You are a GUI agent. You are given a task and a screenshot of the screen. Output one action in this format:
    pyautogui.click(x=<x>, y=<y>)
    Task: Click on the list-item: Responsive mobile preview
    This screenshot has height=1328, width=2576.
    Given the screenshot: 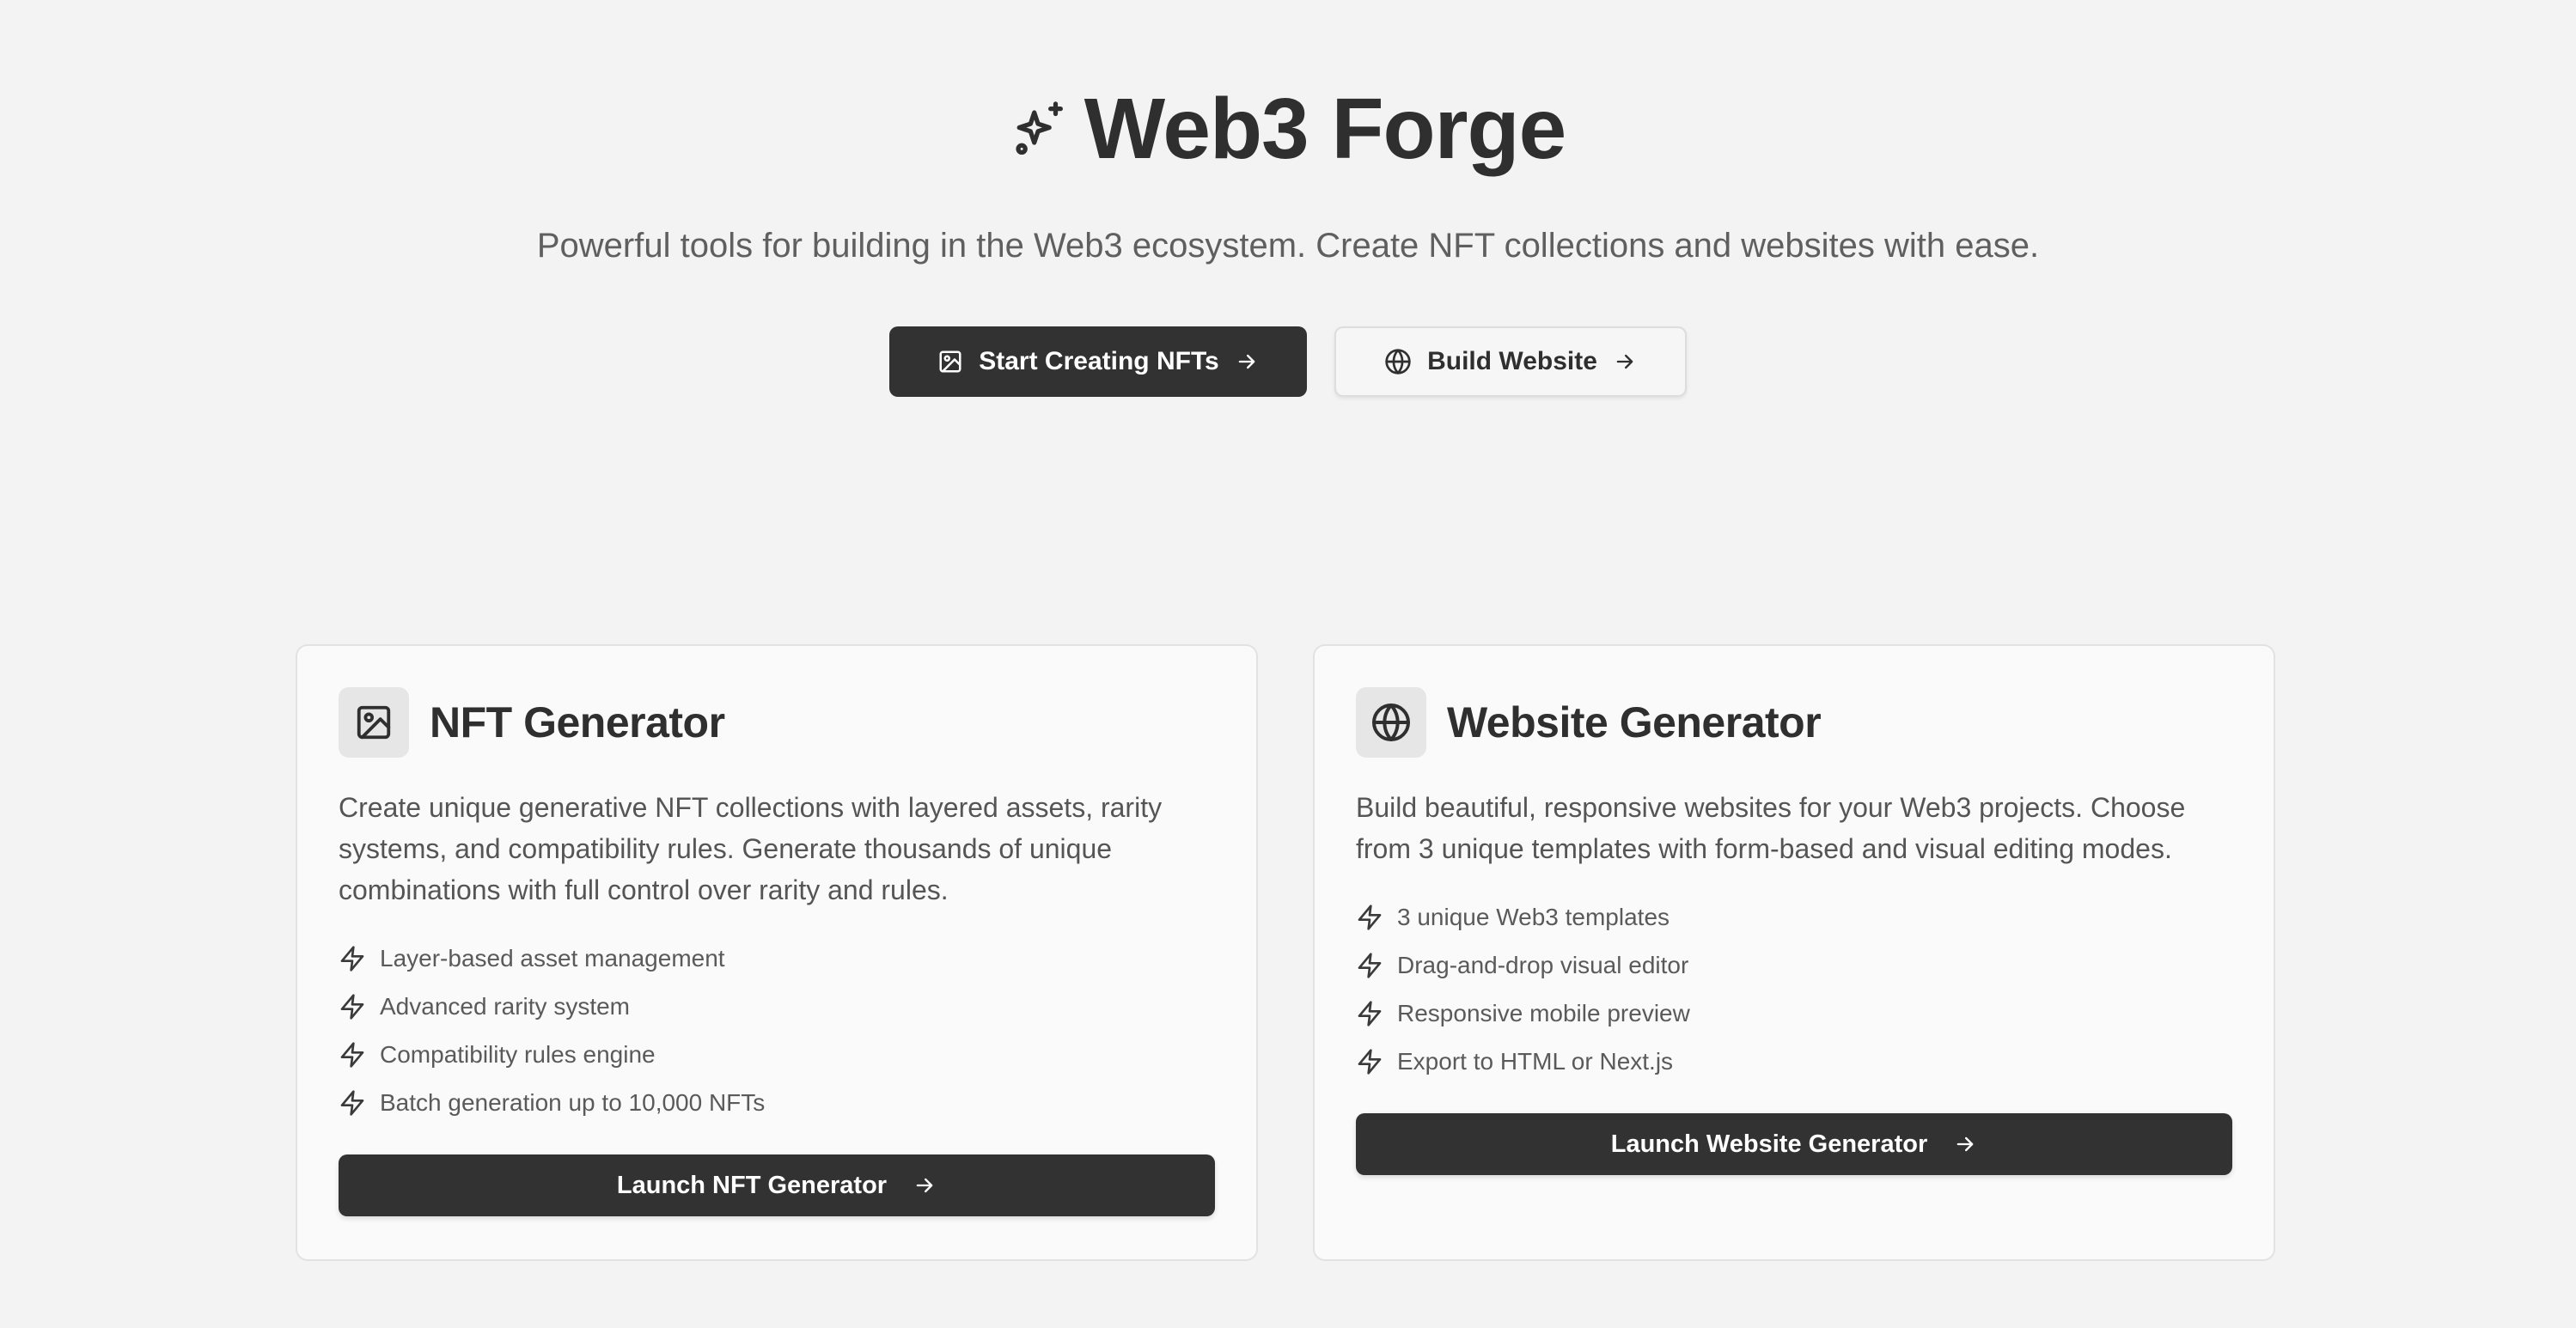 What is the action you would take?
    pyautogui.click(x=1794, y=1014)
    